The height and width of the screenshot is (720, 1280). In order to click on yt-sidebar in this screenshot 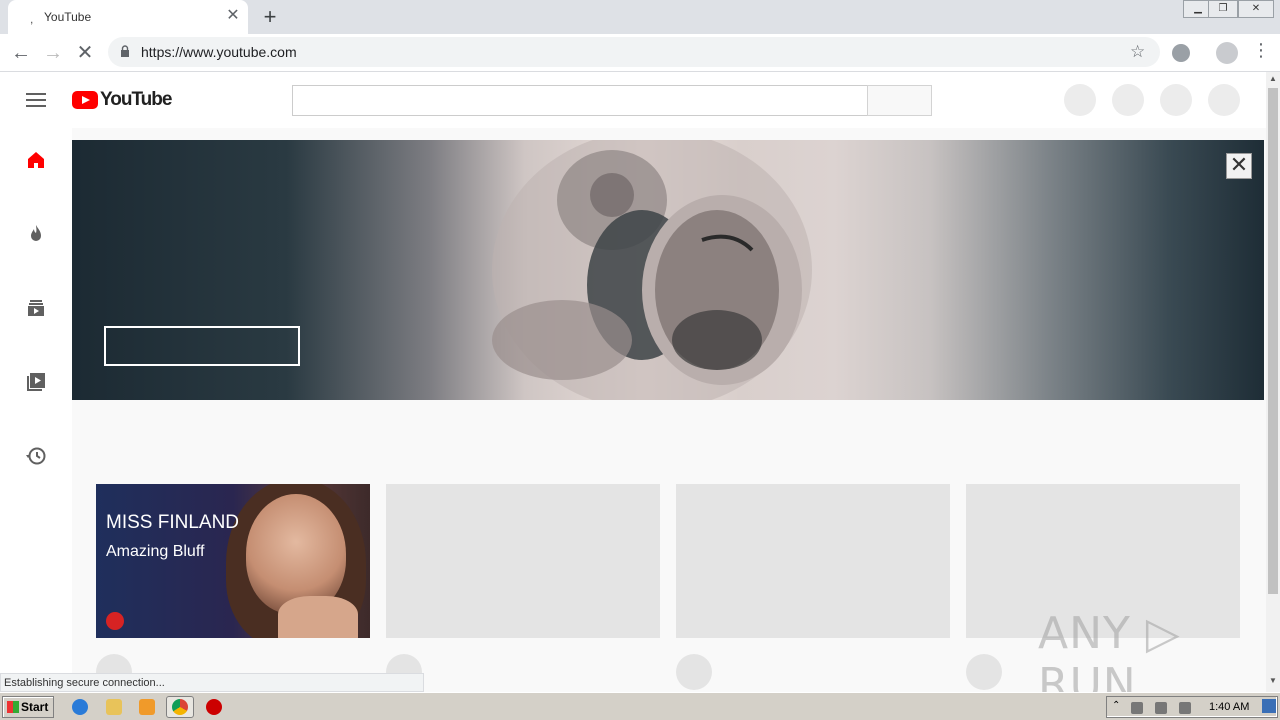, I will do `click(36, 410)`.